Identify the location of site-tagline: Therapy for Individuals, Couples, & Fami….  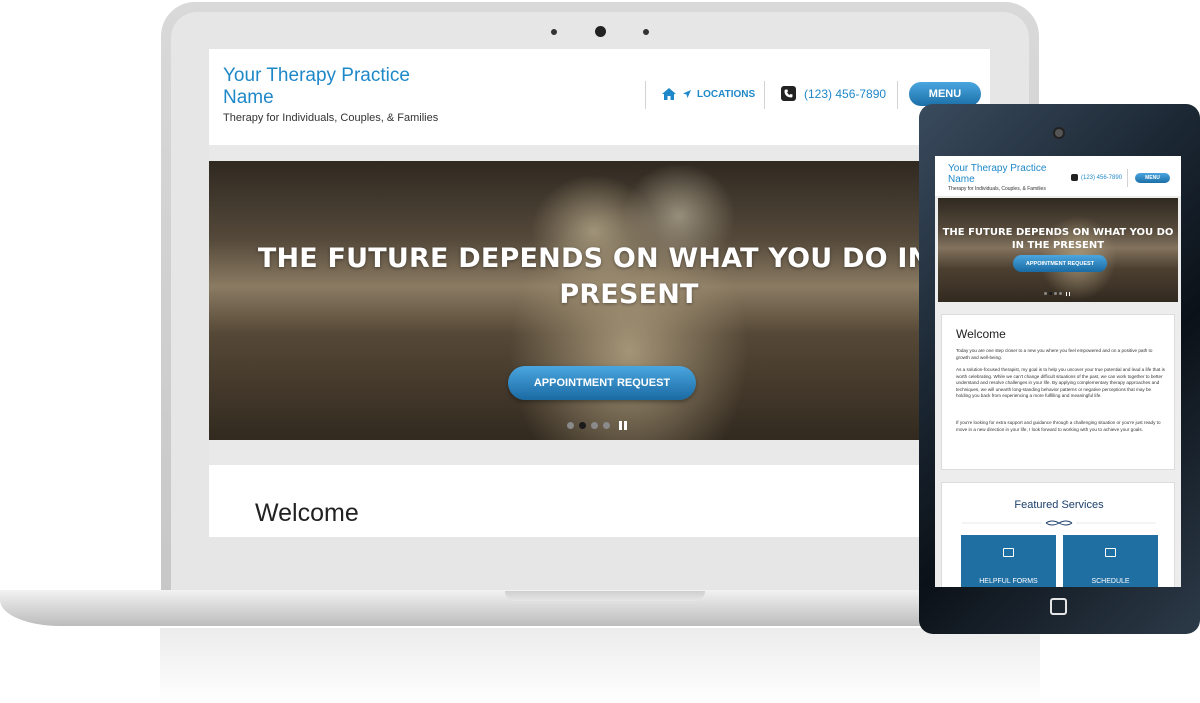
(331, 118).